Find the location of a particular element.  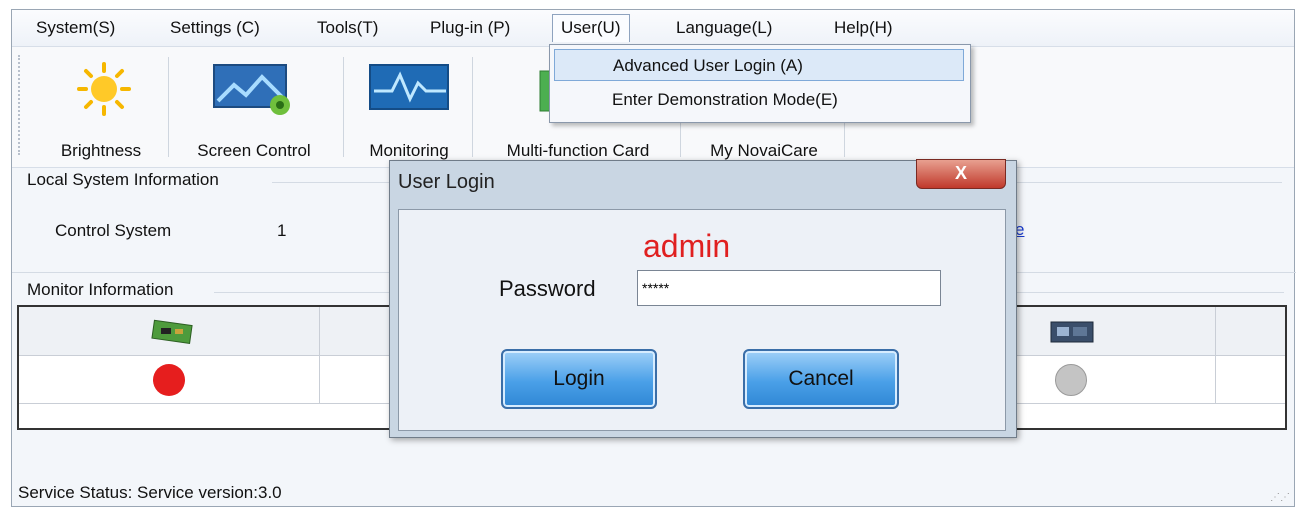

cancel-label: Cancel is located at coordinates (821, 378).